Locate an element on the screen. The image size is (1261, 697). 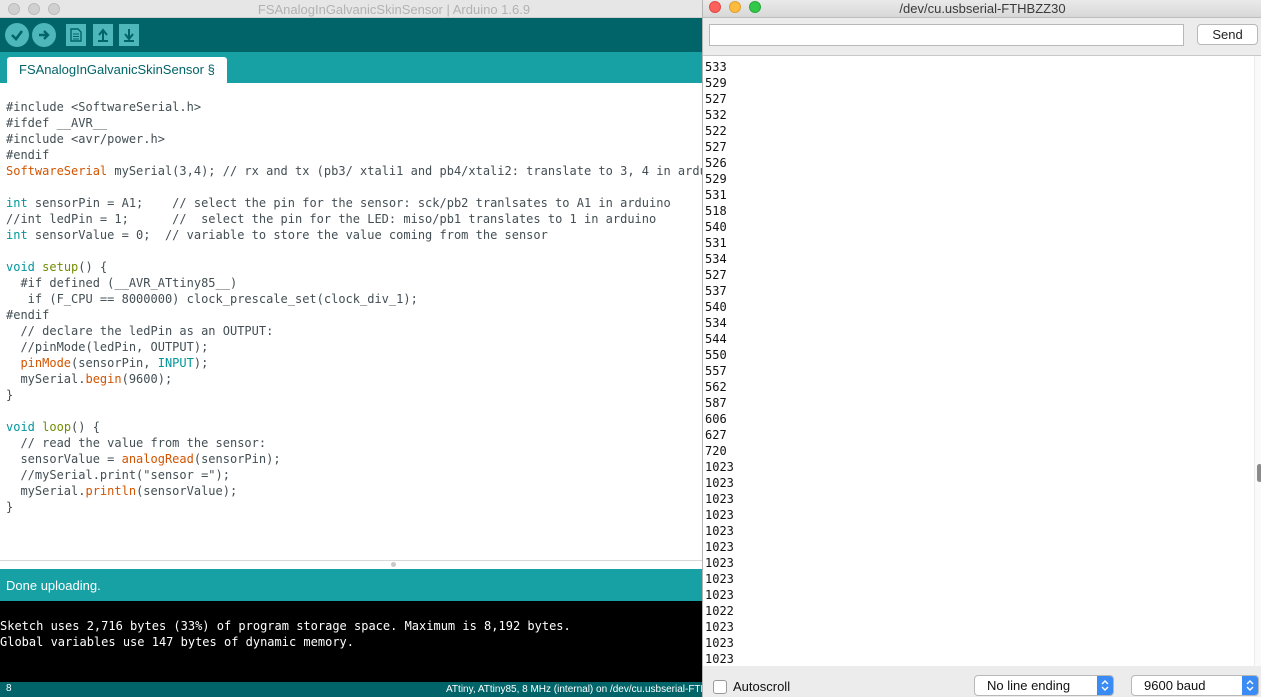
serial-line: 518 is located at coordinates (716, 211).